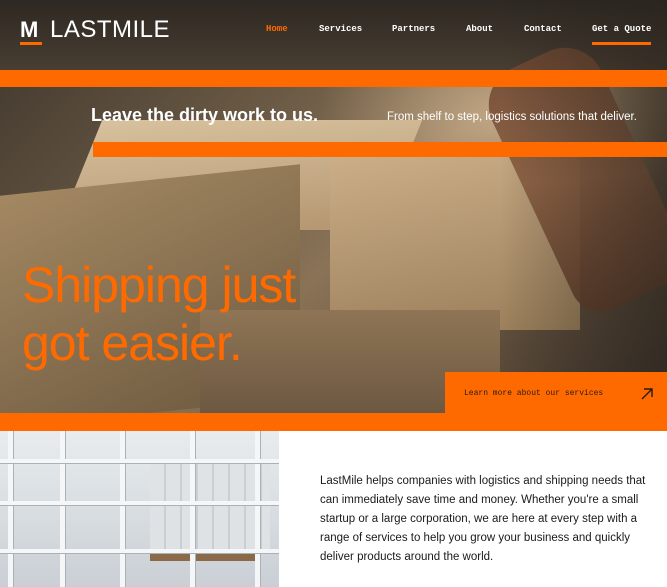  What do you see at coordinates (333, 422) in the screenshot?
I see `section-divider` at bounding box center [333, 422].